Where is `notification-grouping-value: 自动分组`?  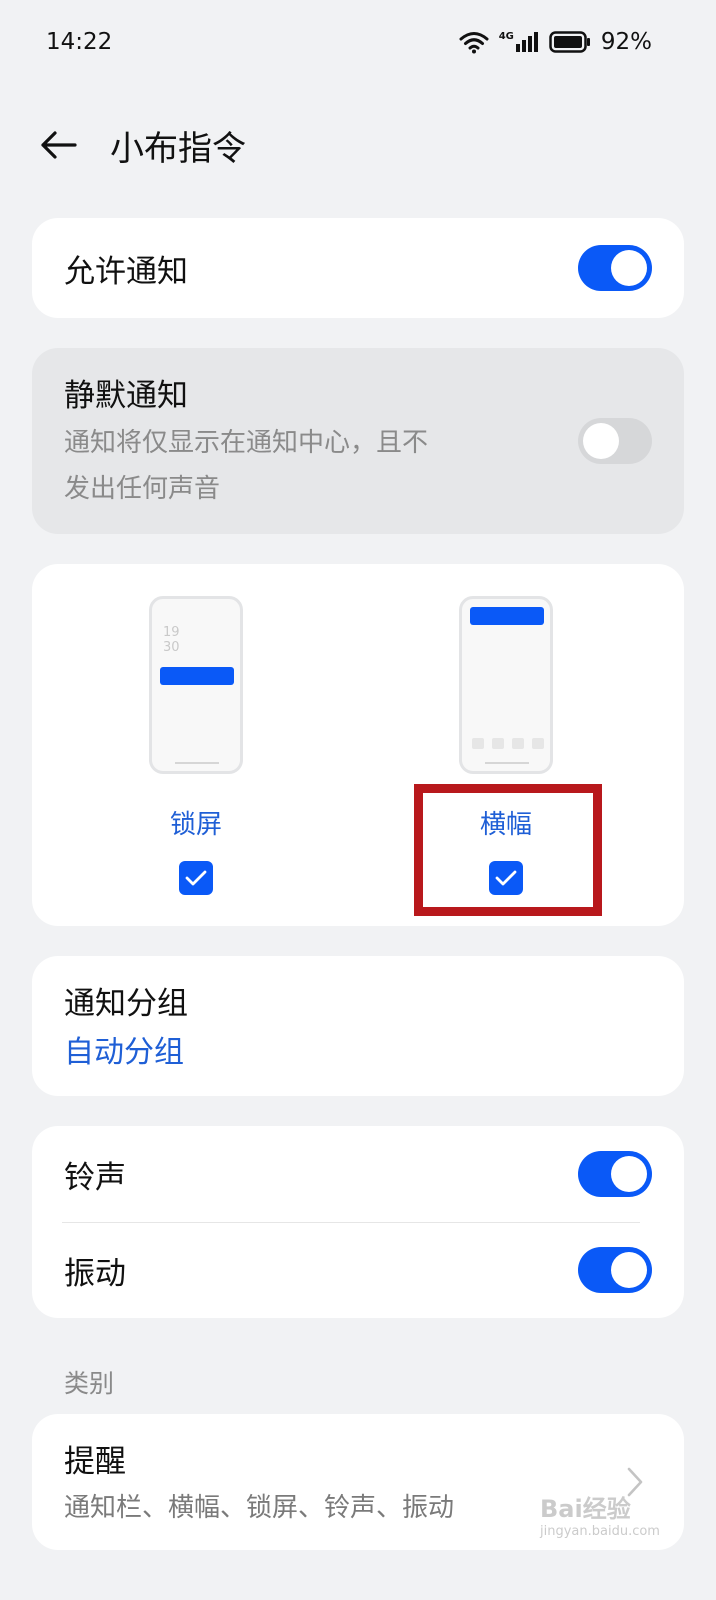
notification-grouping-value: 自动分组 is located at coordinates (124, 1052).